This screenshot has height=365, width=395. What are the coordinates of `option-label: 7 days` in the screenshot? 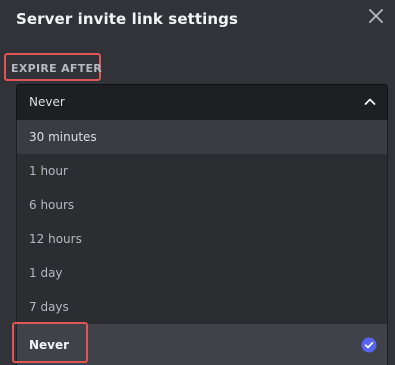 It's located at (49, 307).